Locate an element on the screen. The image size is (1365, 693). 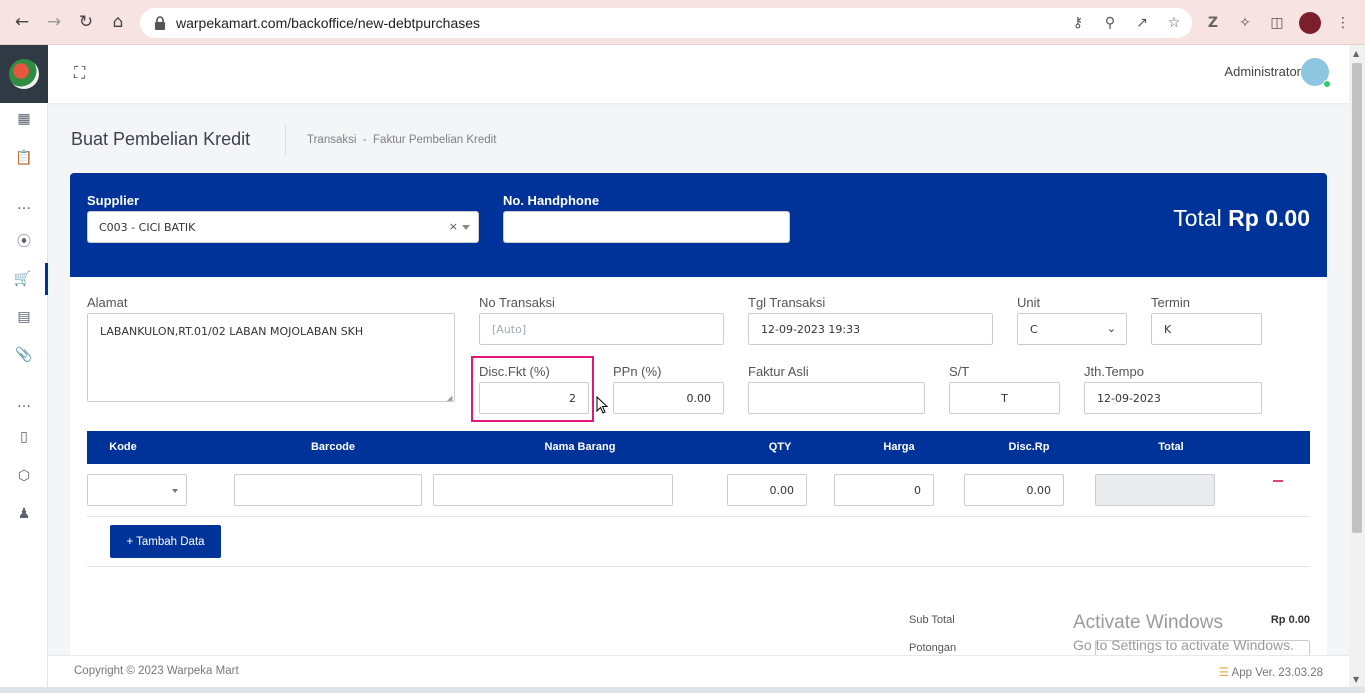
unit-label: Unit is located at coordinates (1029, 302).